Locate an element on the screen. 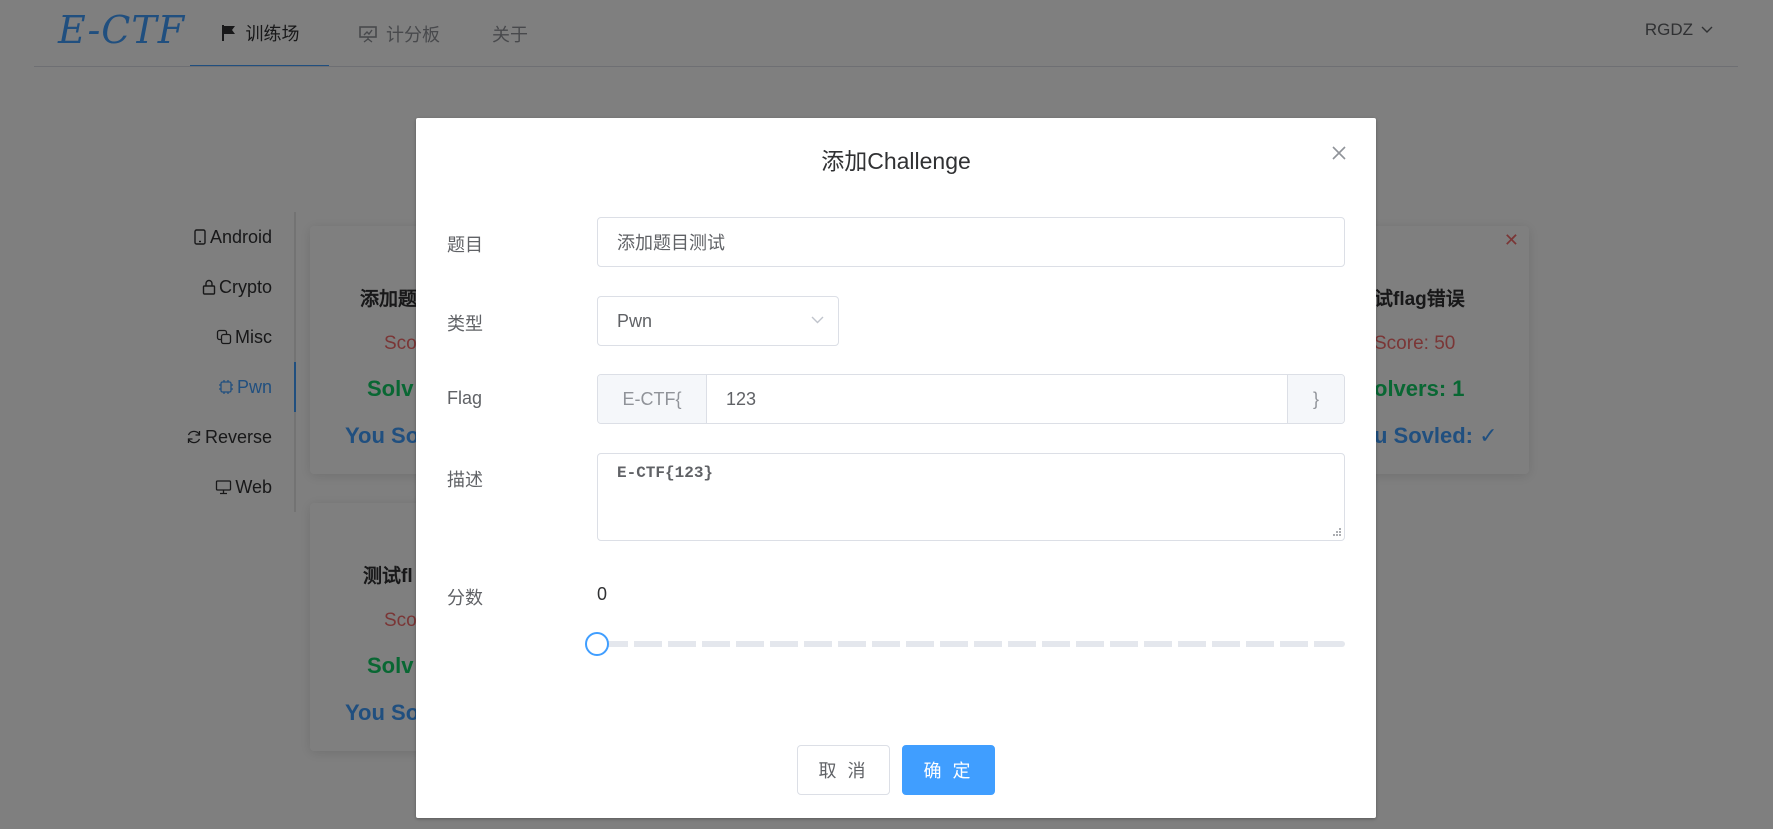  description-textarea: E-CTF{123} is located at coordinates (971, 497).